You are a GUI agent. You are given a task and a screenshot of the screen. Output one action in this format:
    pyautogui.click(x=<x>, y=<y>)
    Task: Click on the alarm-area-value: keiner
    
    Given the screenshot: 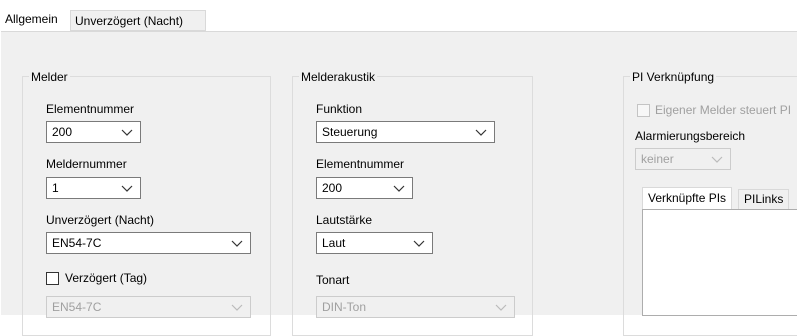 What is the action you would take?
    pyautogui.click(x=657, y=159)
    